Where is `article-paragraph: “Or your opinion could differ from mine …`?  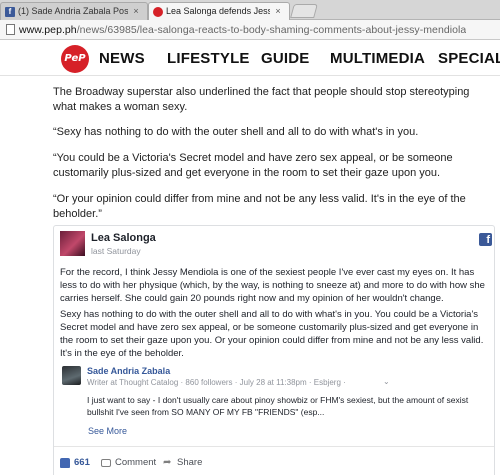
article-paragraph: “Or your opinion could differ from mine … is located at coordinates (259, 206).